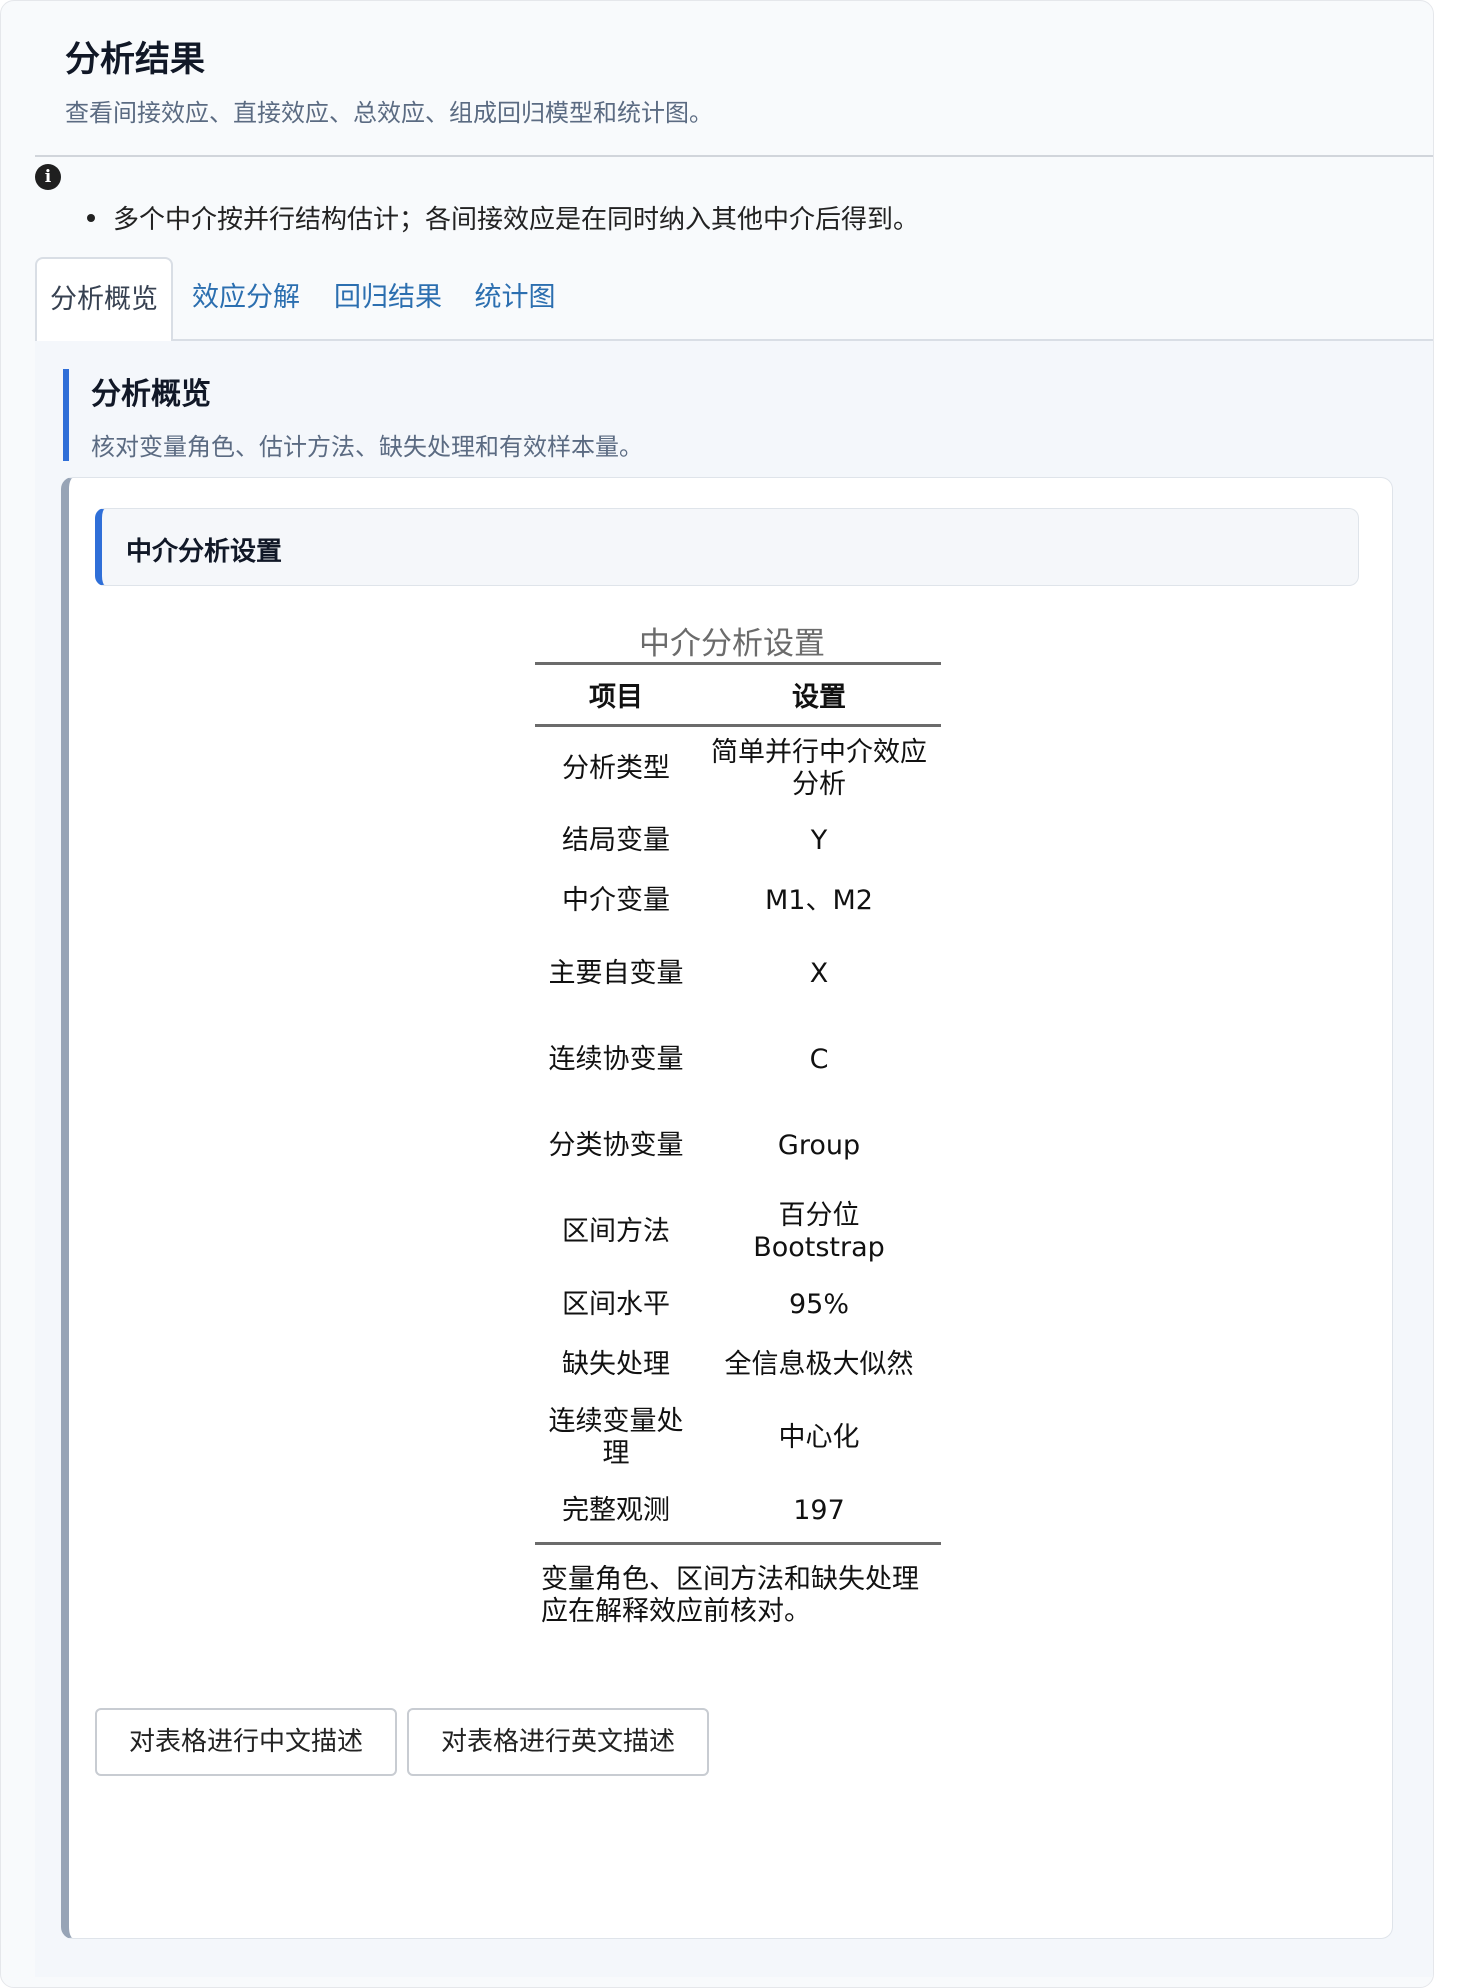  What do you see at coordinates (732, 644) in the screenshot?
I see `table-caption: 中介分析设置` at bounding box center [732, 644].